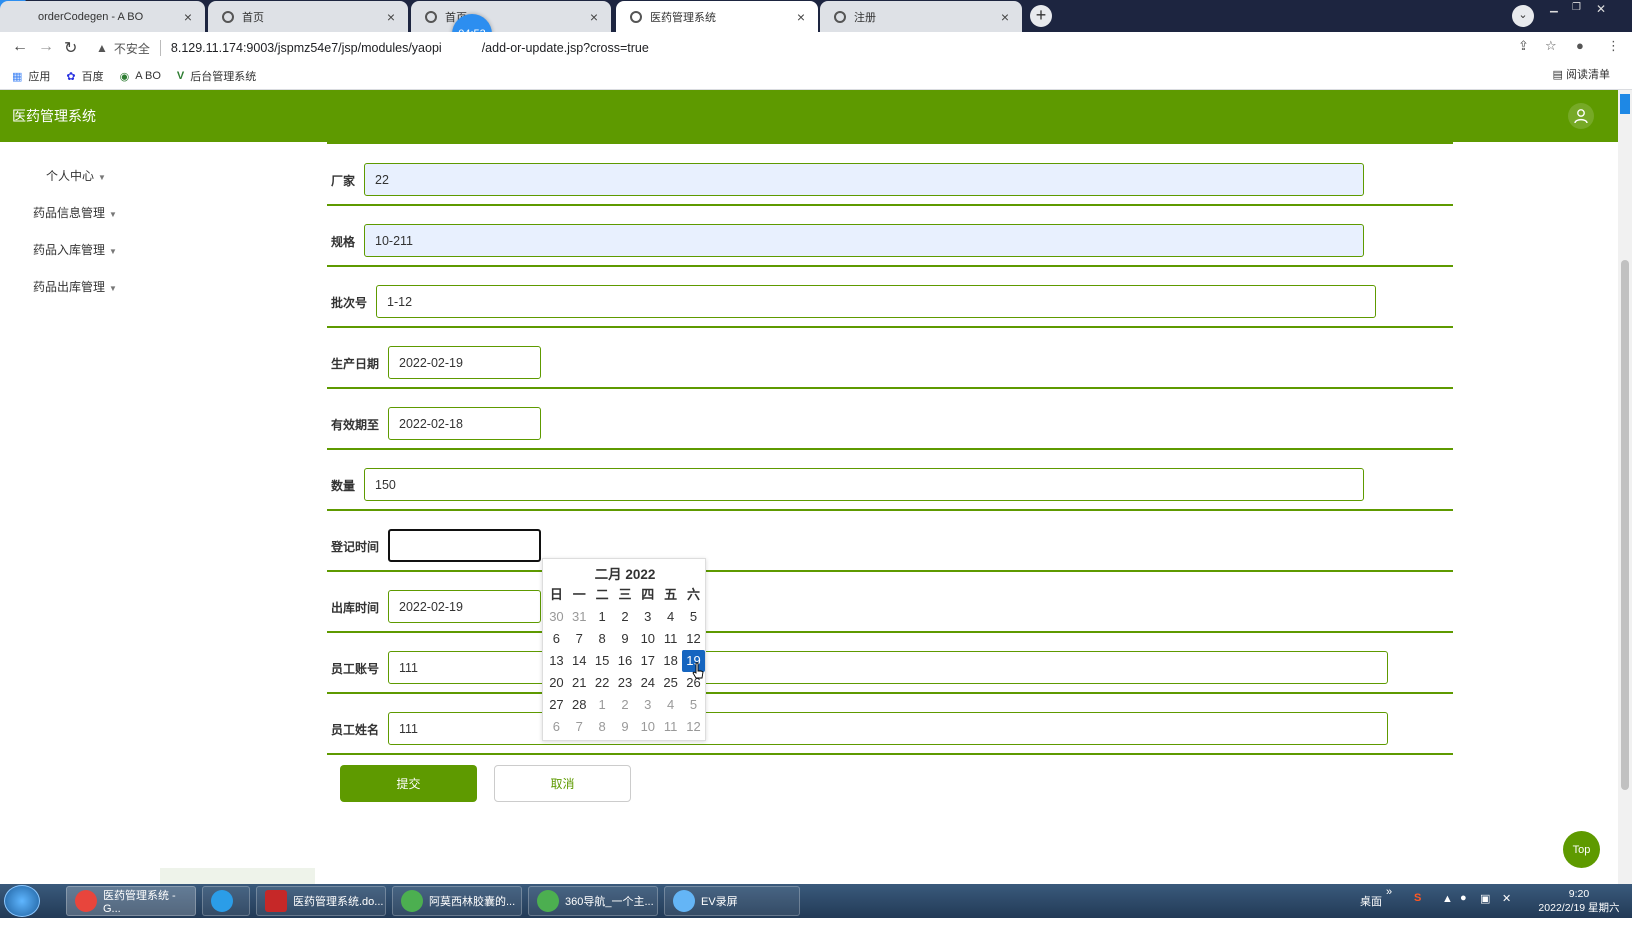  I want to click on user-icon, so click(1581, 116).